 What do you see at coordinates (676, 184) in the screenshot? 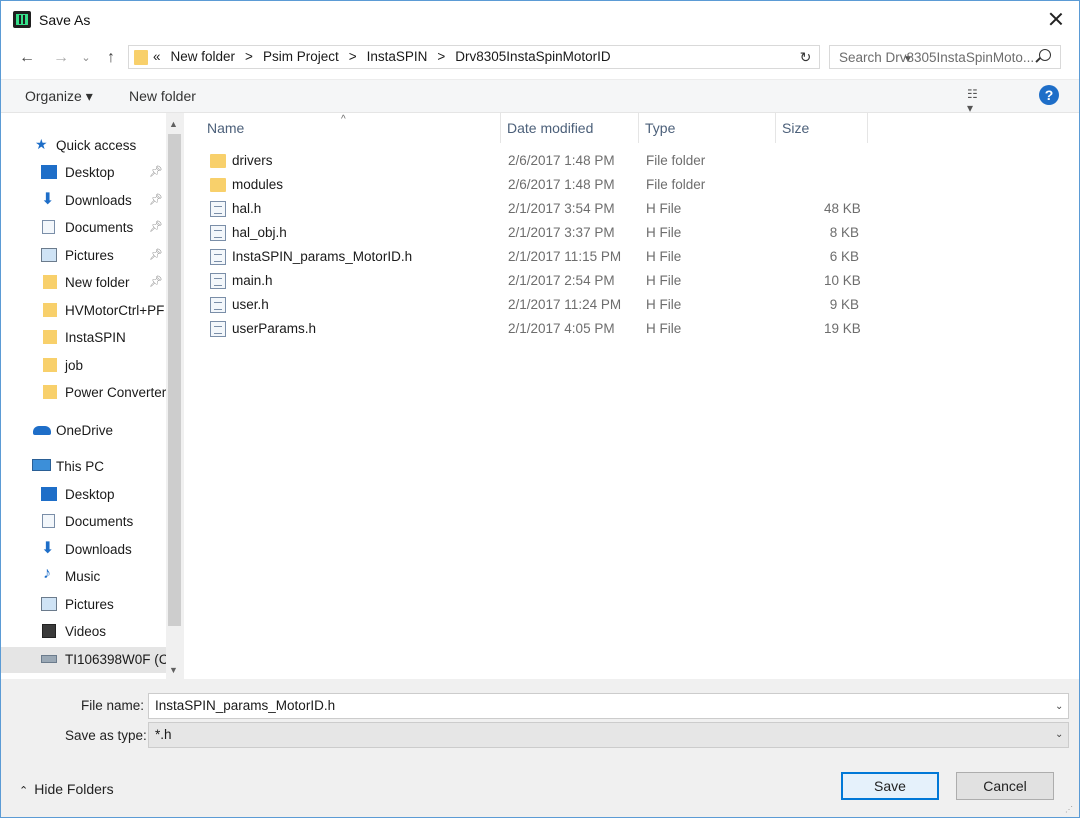
I see `file-type: File folder` at bounding box center [676, 184].